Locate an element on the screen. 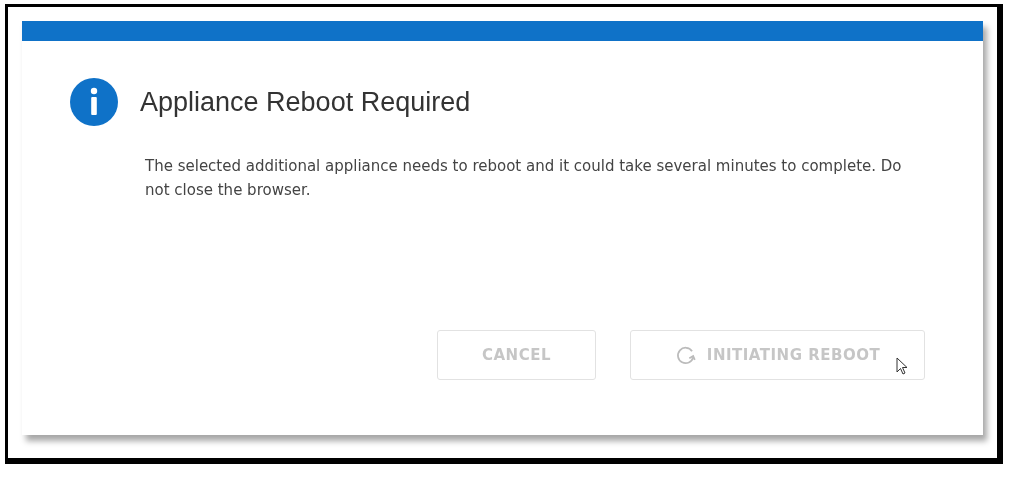  dialog-message: The selected additional appliance needs to reboot and it could take several minutes to complete. Do not close the browser. is located at coordinates (524, 178).